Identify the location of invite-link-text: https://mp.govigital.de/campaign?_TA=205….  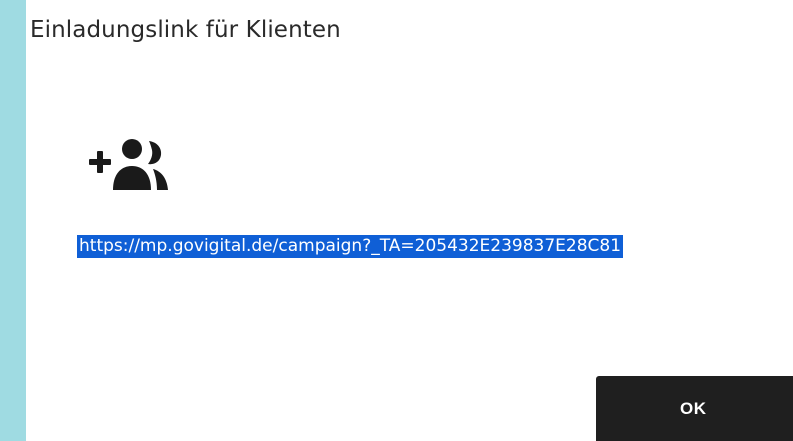
(350, 246).